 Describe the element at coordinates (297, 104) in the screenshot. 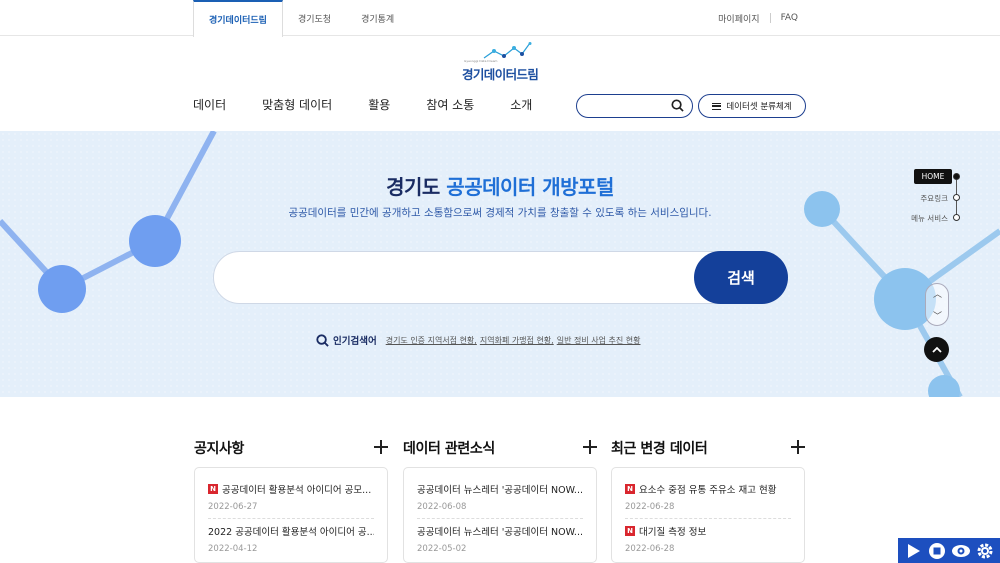

I see `nav-custom-data: 맞춤형 데이터` at that location.